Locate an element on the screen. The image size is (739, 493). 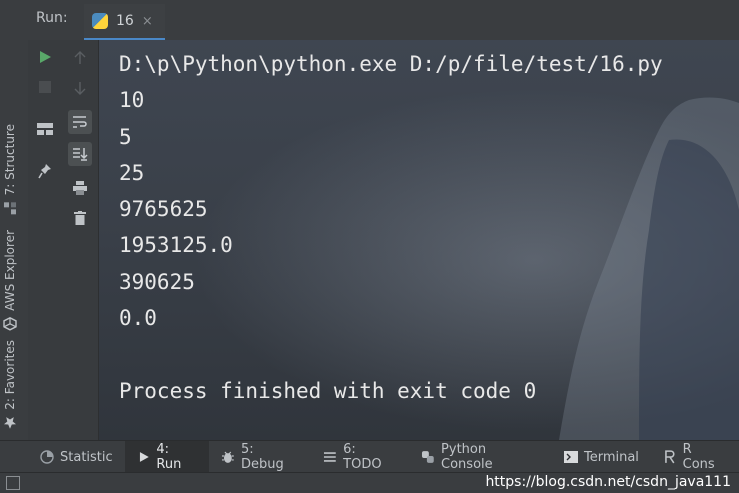
rerun-button is located at coordinates (45, 57).